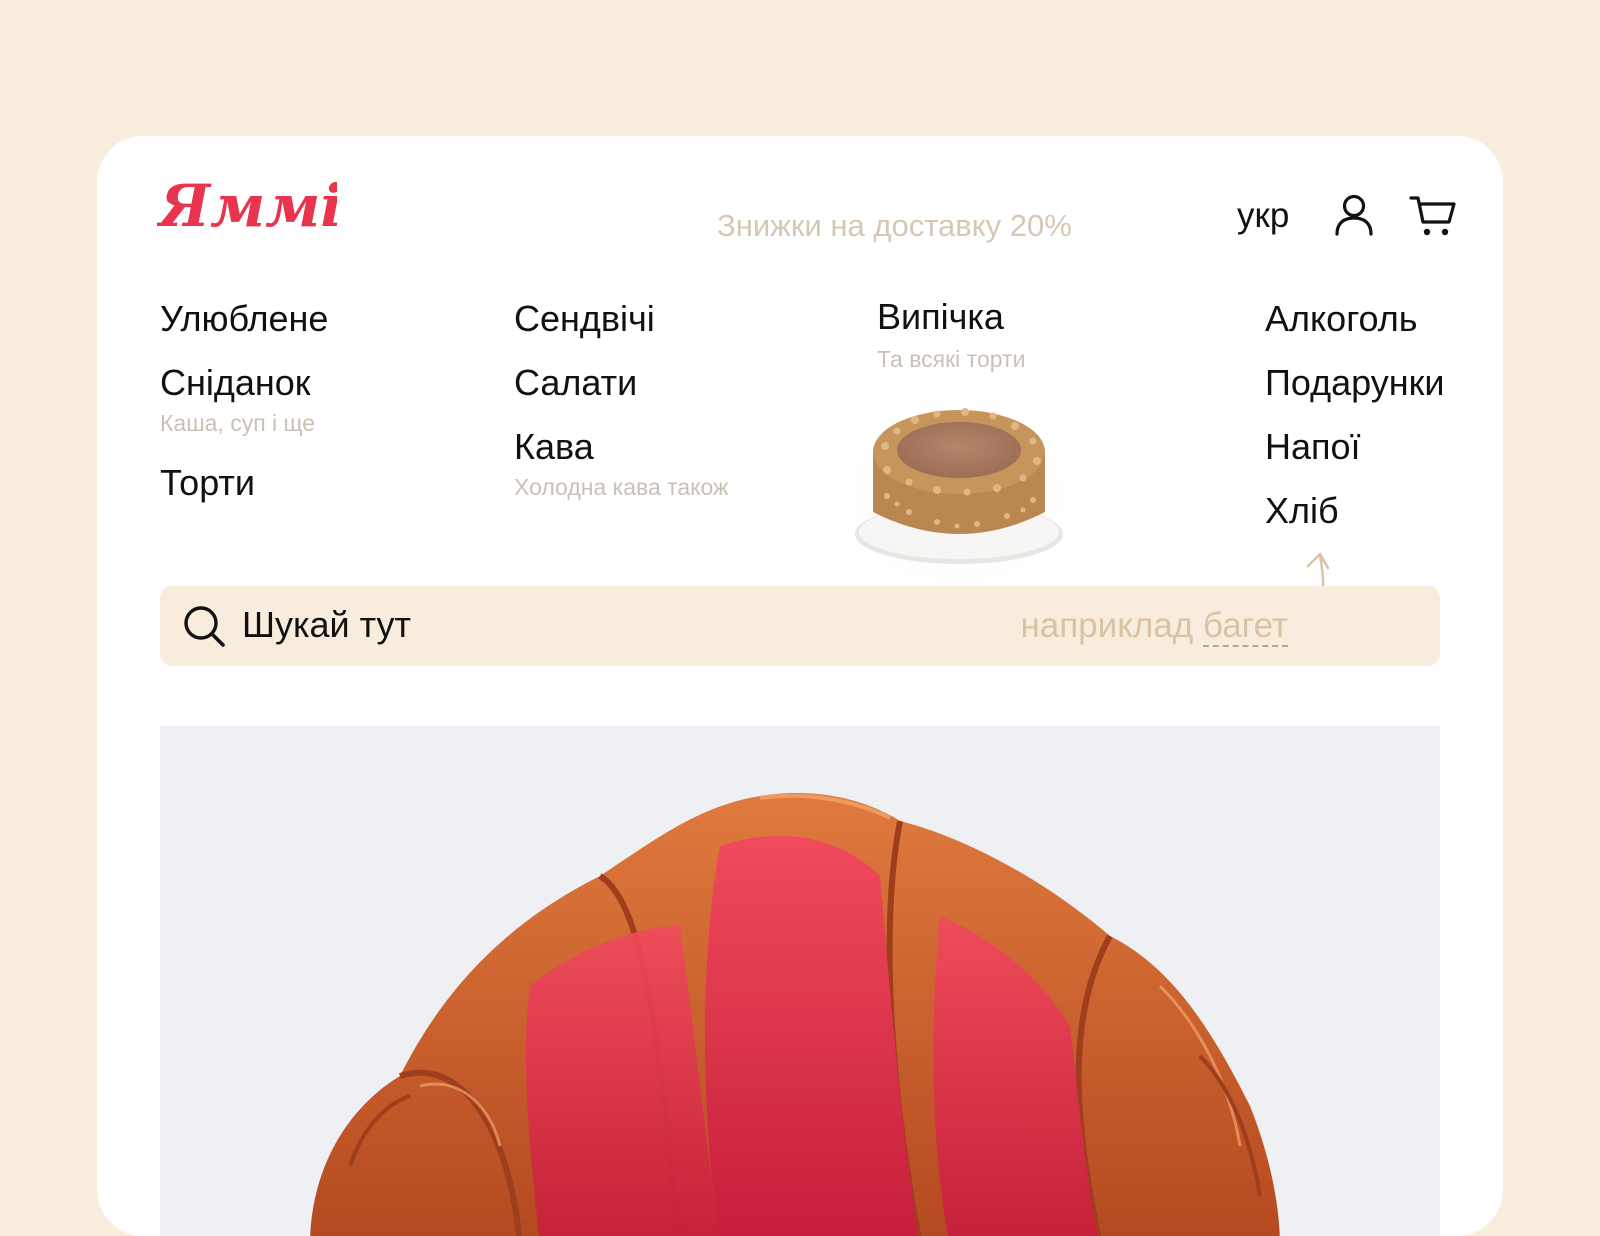 This screenshot has width=1600, height=1236. I want to click on menu-item-breakfast-subtitle: Каша, суп і ще, so click(238, 423).